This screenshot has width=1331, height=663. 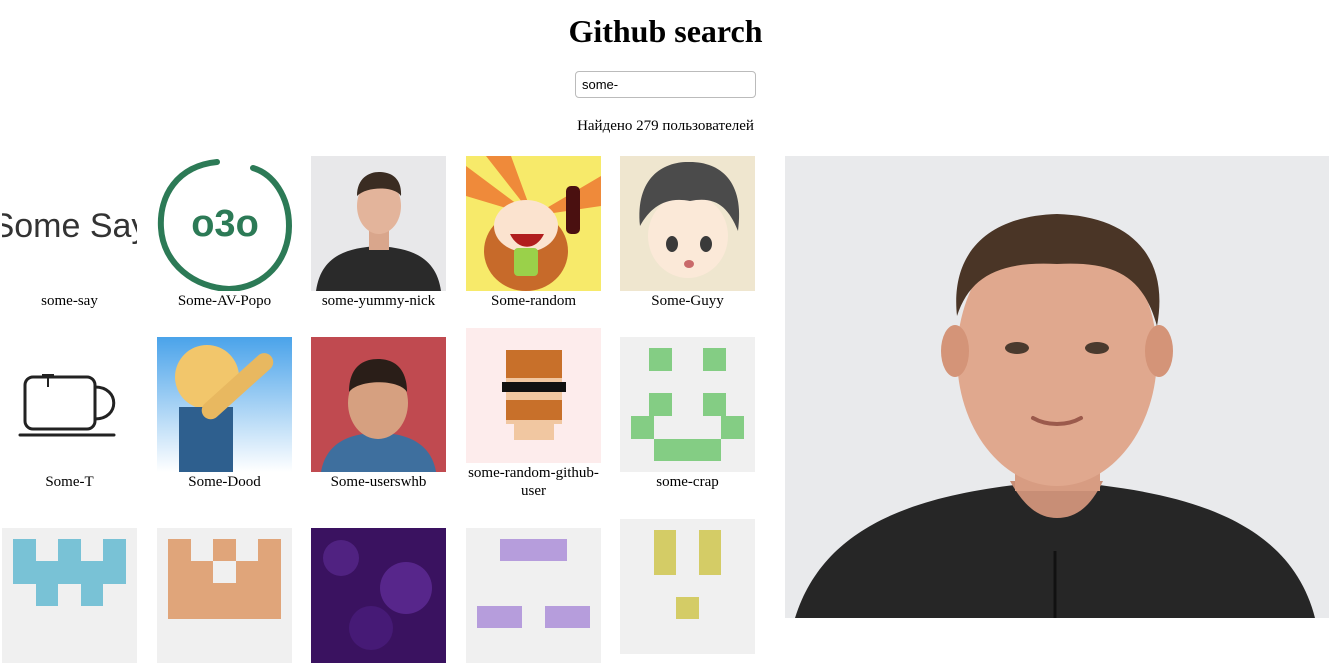 What do you see at coordinates (687, 301) in the screenshot?
I see `user-login: Some-Guyy` at bounding box center [687, 301].